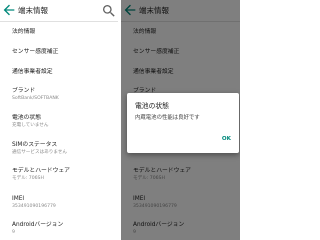 Image resolution: width=320 pixels, height=240 pixels. I want to click on item-title: 電池の状態, so click(26, 118).